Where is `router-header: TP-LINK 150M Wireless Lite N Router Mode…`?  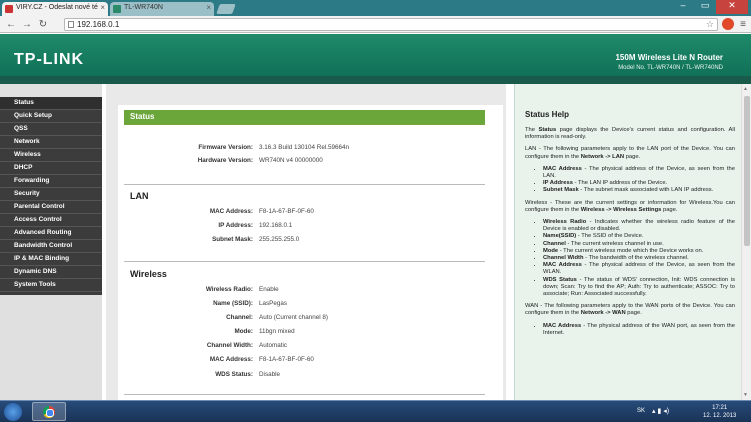 router-header: TP-LINK 150M Wireless Lite N Router Mode… is located at coordinates (375, 59).